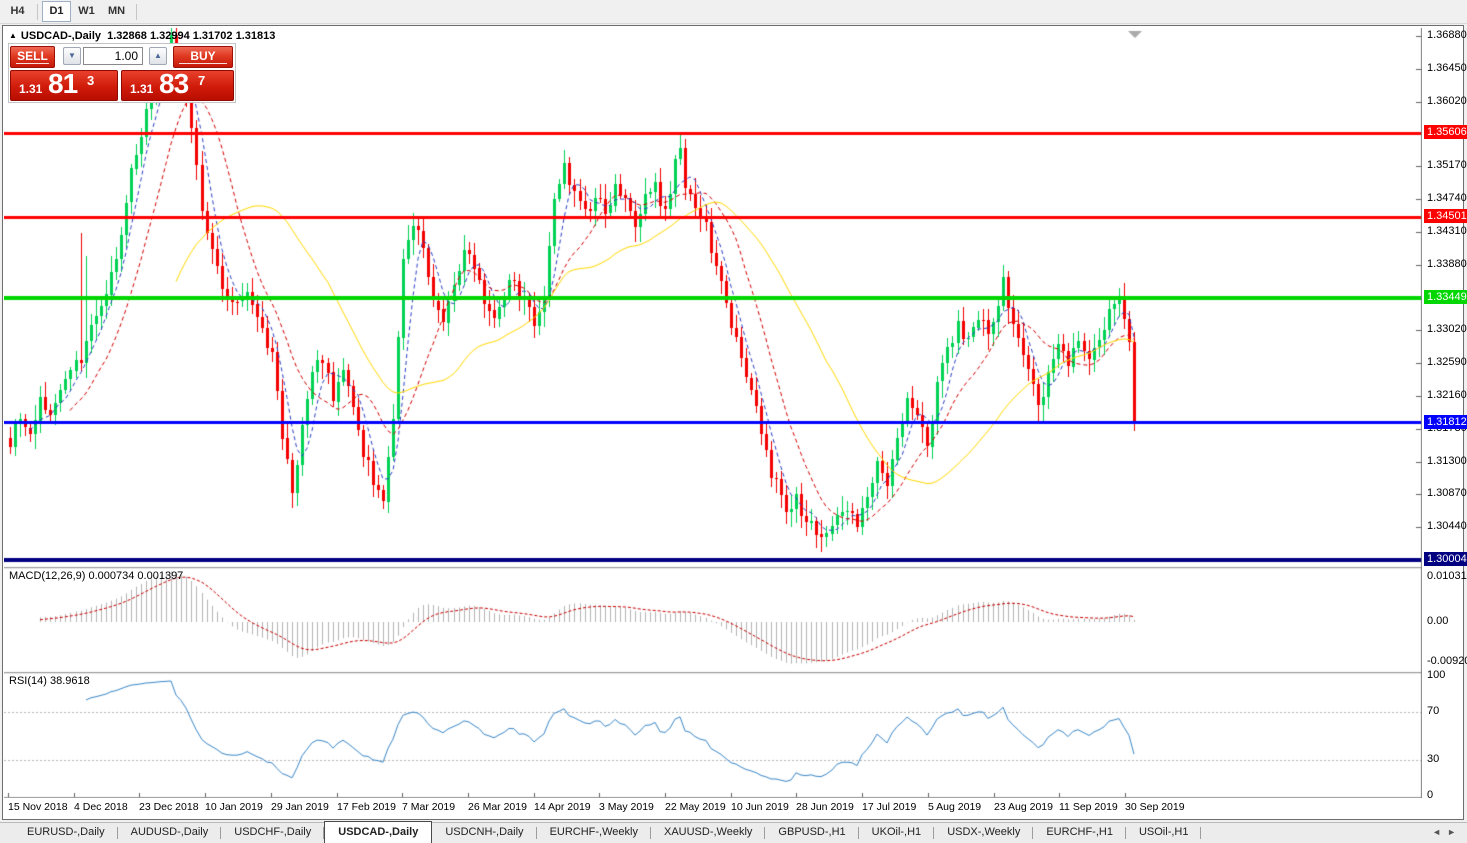 Image resolution: width=1467 pixels, height=843 pixels. I want to click on bid-price-pips: 81, so click(63, 83).